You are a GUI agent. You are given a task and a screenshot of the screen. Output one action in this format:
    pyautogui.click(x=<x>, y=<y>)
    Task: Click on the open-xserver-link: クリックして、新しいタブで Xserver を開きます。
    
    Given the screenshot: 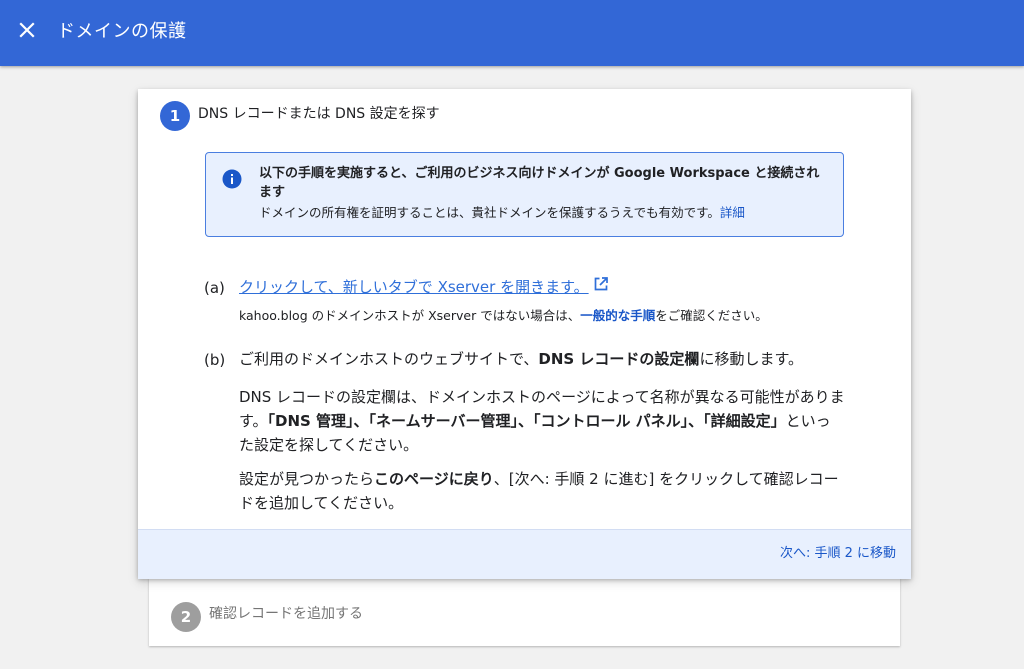 What is the action you would take?
    pyautogui.click(x=424, y=287)
    